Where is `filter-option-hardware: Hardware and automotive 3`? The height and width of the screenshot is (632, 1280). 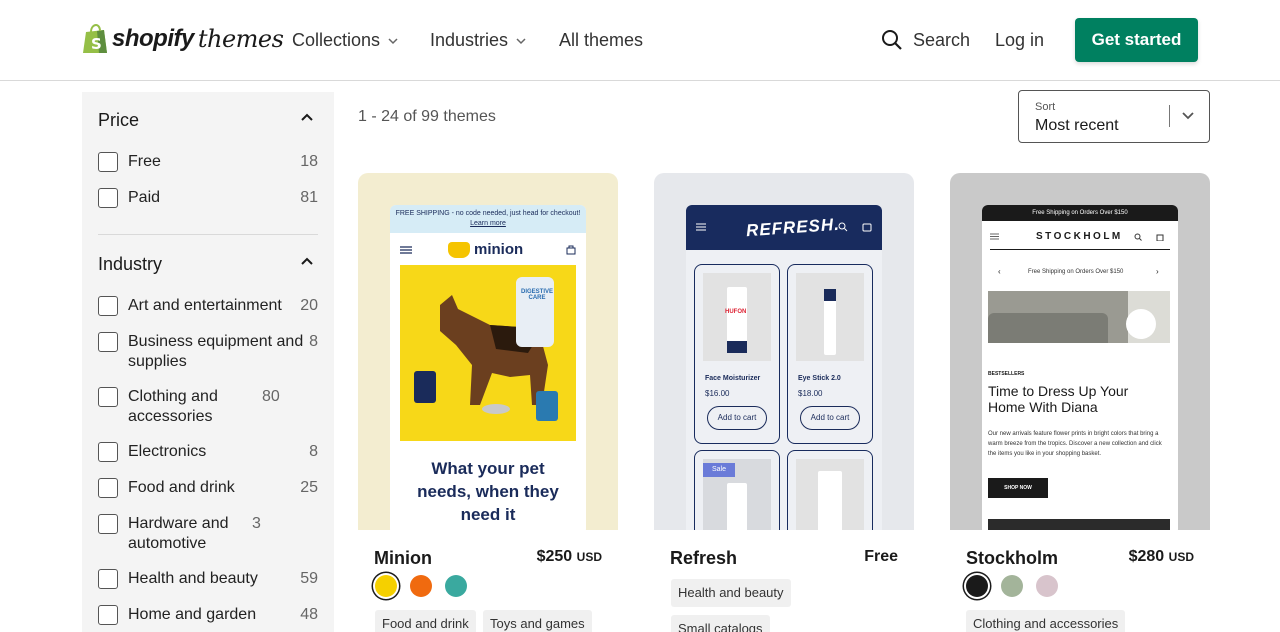
filter-option-hardware: Hardware and automotive 3 is located at coordinates (208, 534).